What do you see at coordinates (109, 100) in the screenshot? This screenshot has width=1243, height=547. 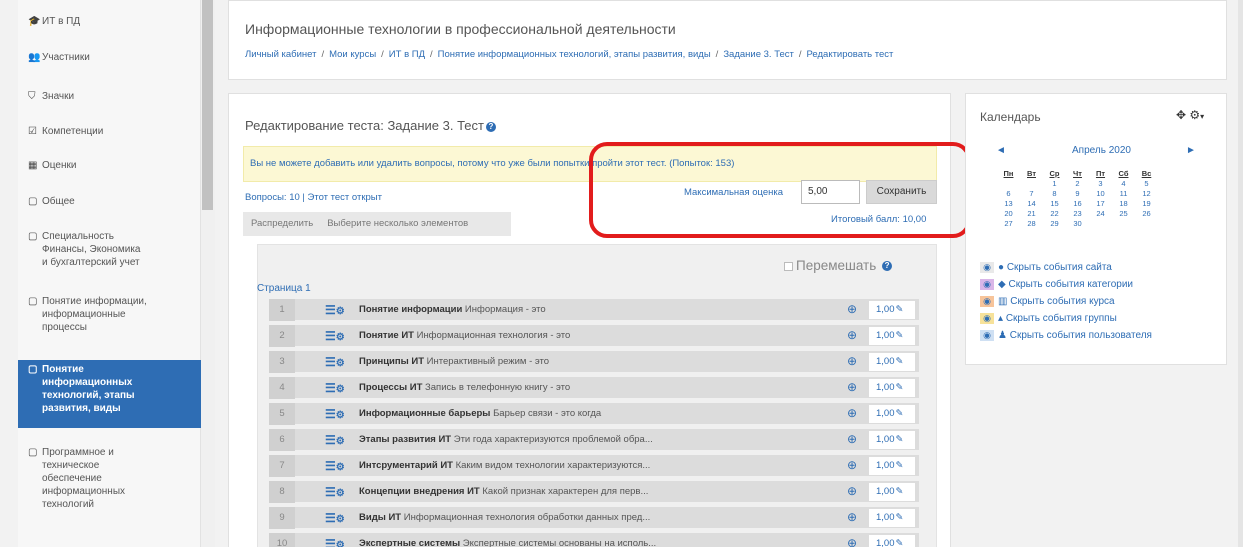 I see `sidebar-item: ⛉ Значки` at bounding box center [109, 100].